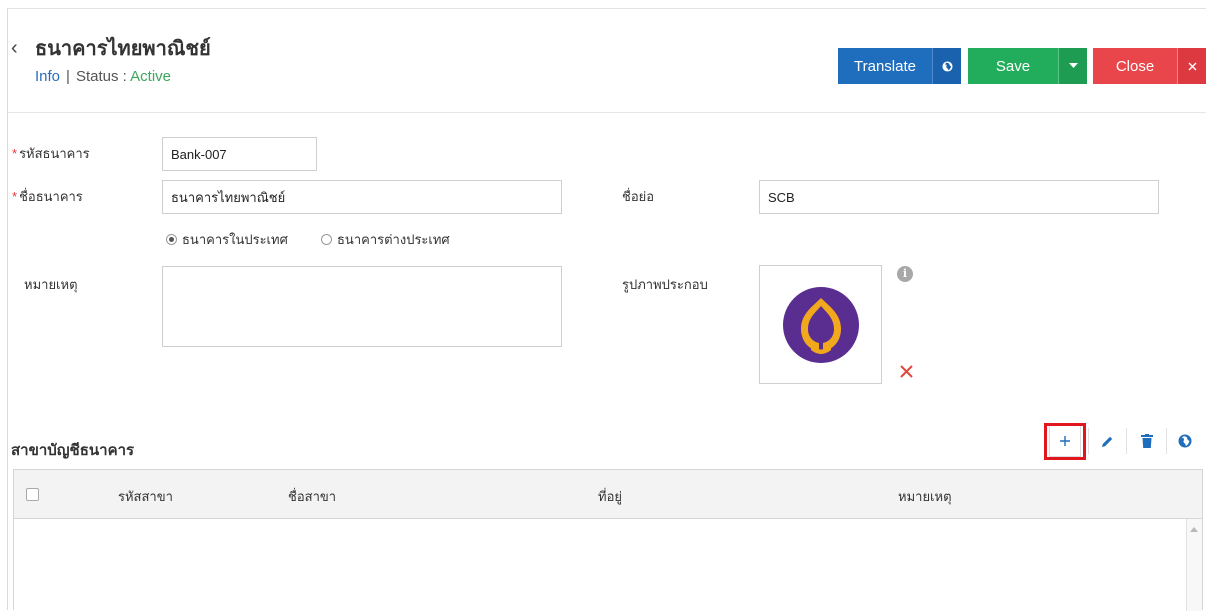 The height and width of the screenshot is (611, 1206). What do you see at coordinates (1072, 66) in the screenshot?
I see `caret-down-icon` at bounding box center [1072, 66].